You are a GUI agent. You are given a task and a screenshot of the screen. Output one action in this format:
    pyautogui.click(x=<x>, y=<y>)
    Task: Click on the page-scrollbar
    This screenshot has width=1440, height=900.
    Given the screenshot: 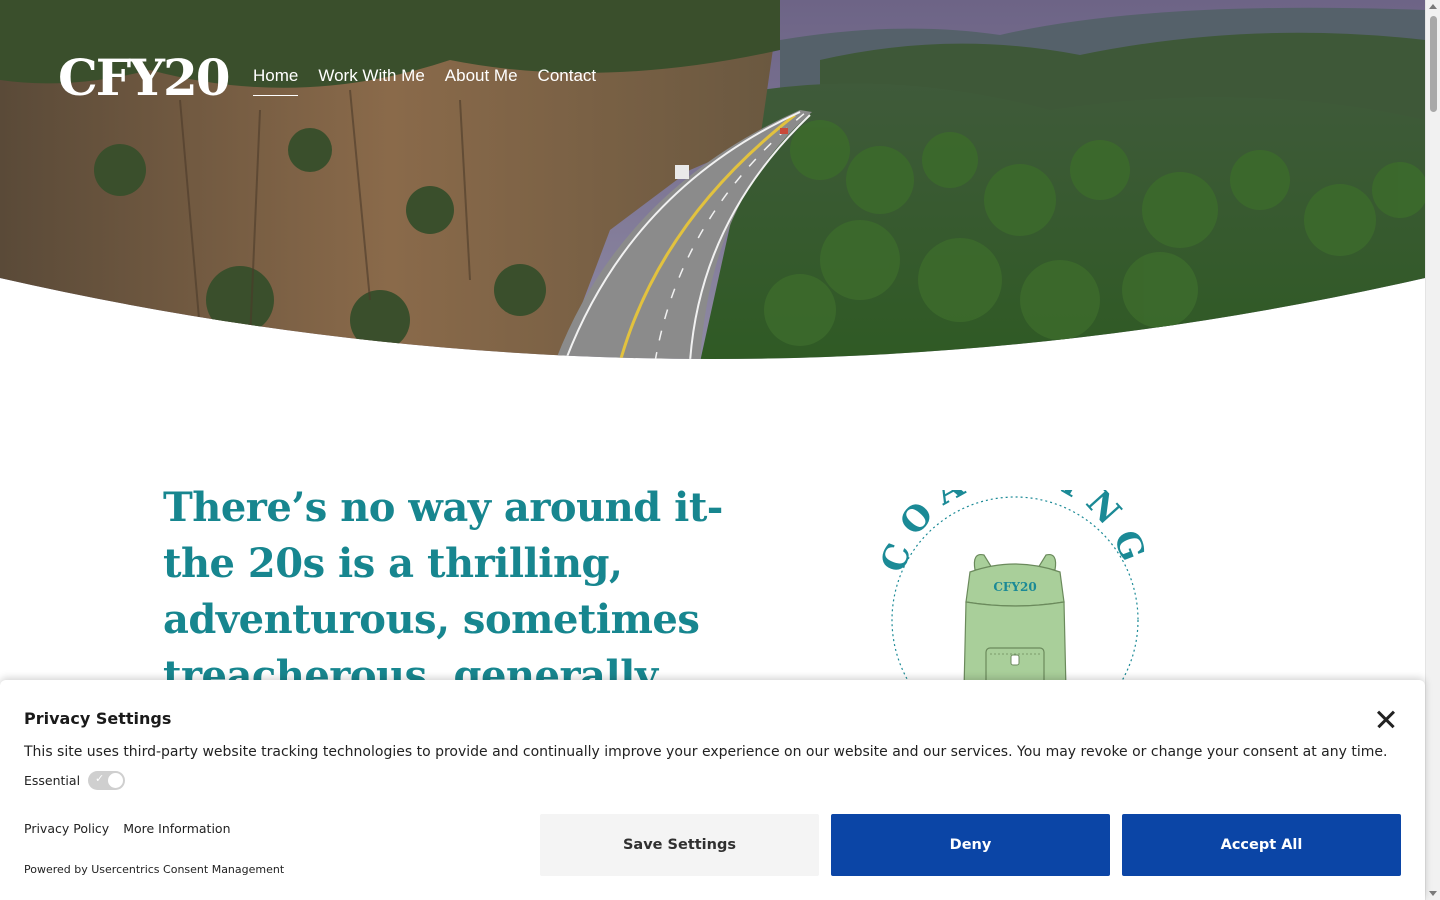 What is the action you would take?
    pyautogui.click(x=1432, y=450)
    